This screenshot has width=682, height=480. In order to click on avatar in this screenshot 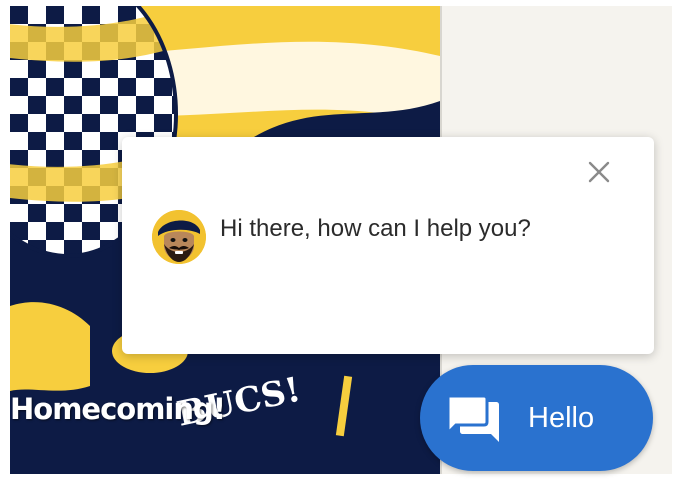, I will do `click(179, 237)`.